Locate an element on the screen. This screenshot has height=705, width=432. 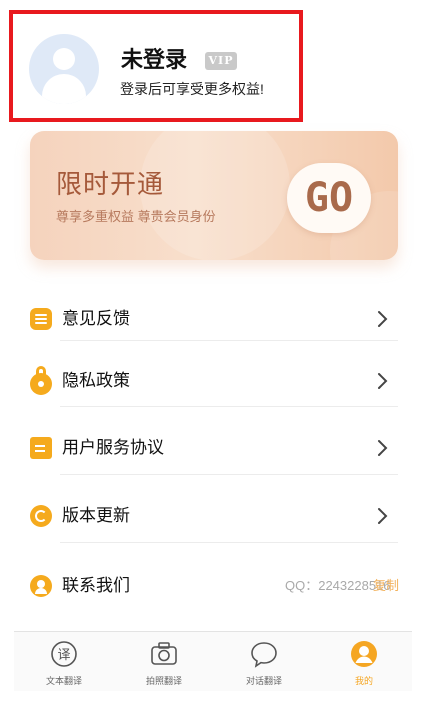
menu-item-version-update: 版本更新 is located at coordinates (215, 516).